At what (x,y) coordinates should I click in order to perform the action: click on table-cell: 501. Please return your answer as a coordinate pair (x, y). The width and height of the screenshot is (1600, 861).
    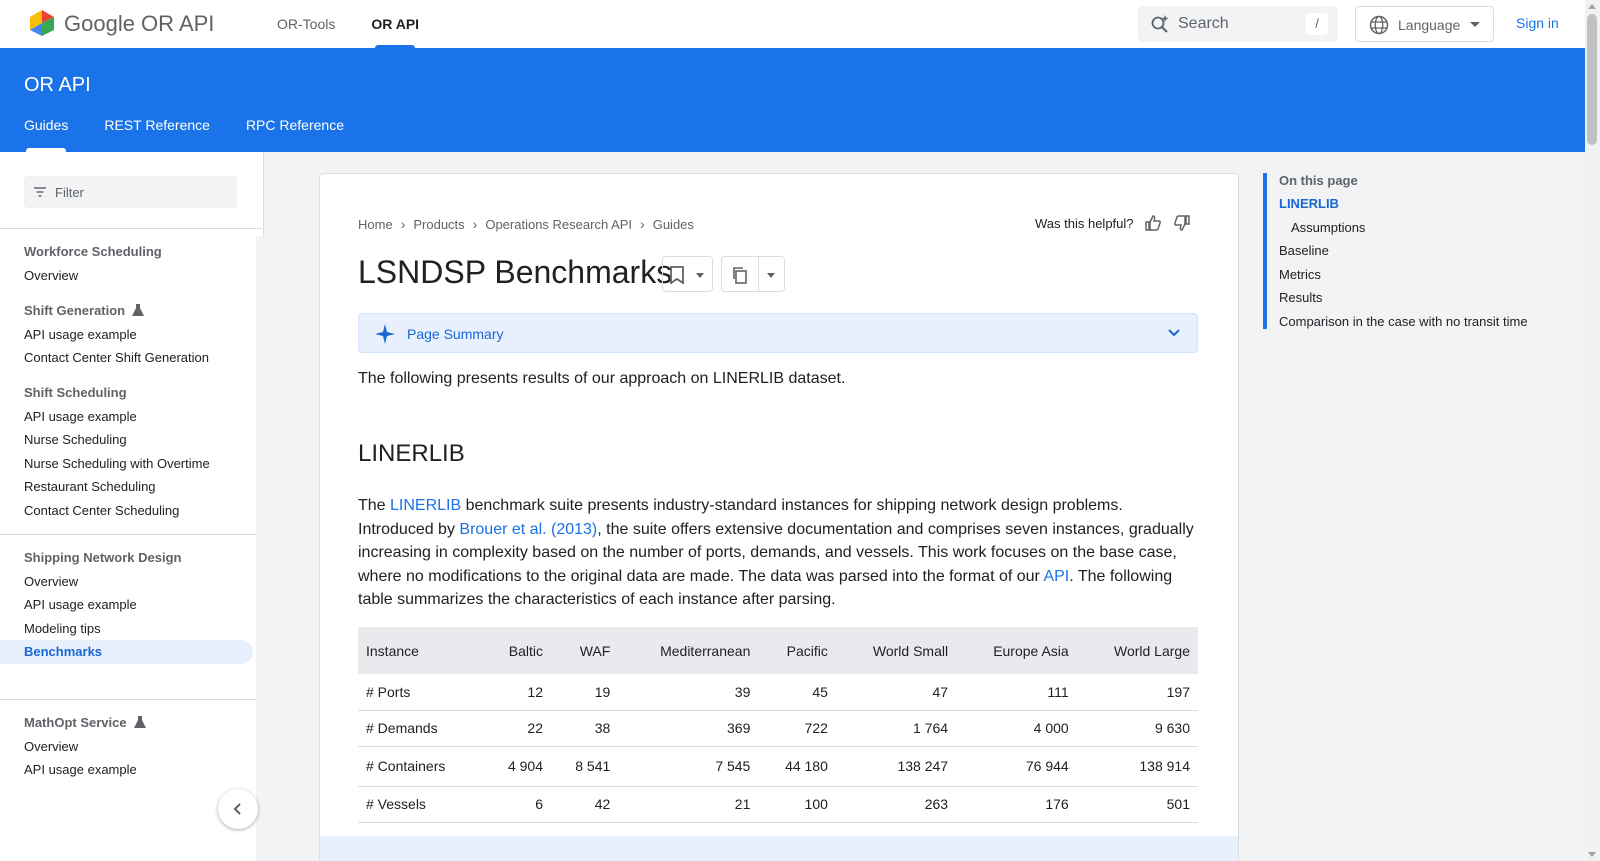
    Looking at the image, I should click on (1137, 804).